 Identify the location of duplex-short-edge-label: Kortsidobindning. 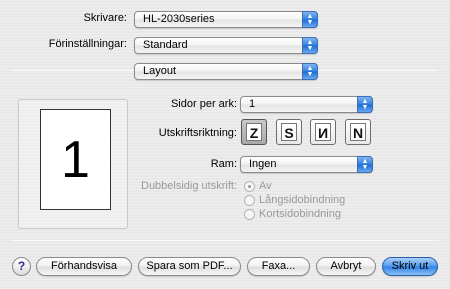
(300, 214).